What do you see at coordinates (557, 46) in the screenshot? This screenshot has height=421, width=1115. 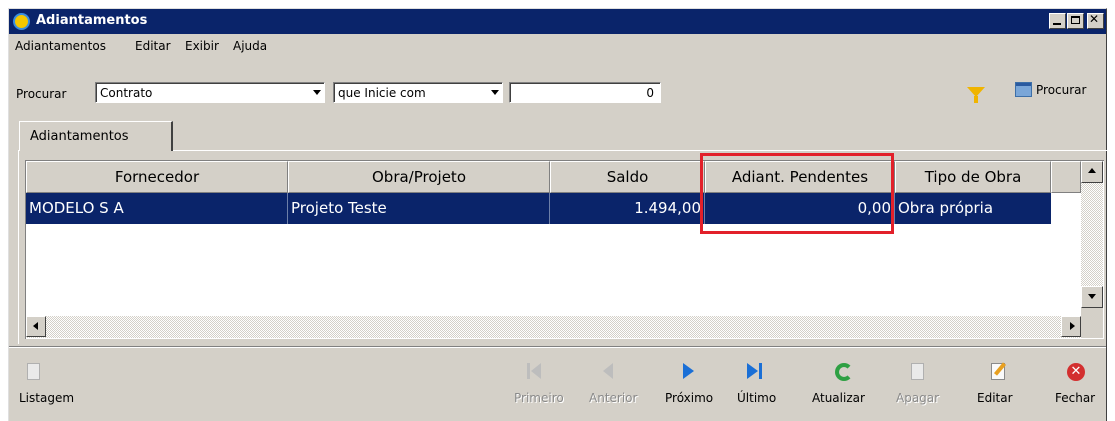 I see `menu-bar: Adiantamentos Editar Exibir Ajuda` at bounding box center [557, 46].